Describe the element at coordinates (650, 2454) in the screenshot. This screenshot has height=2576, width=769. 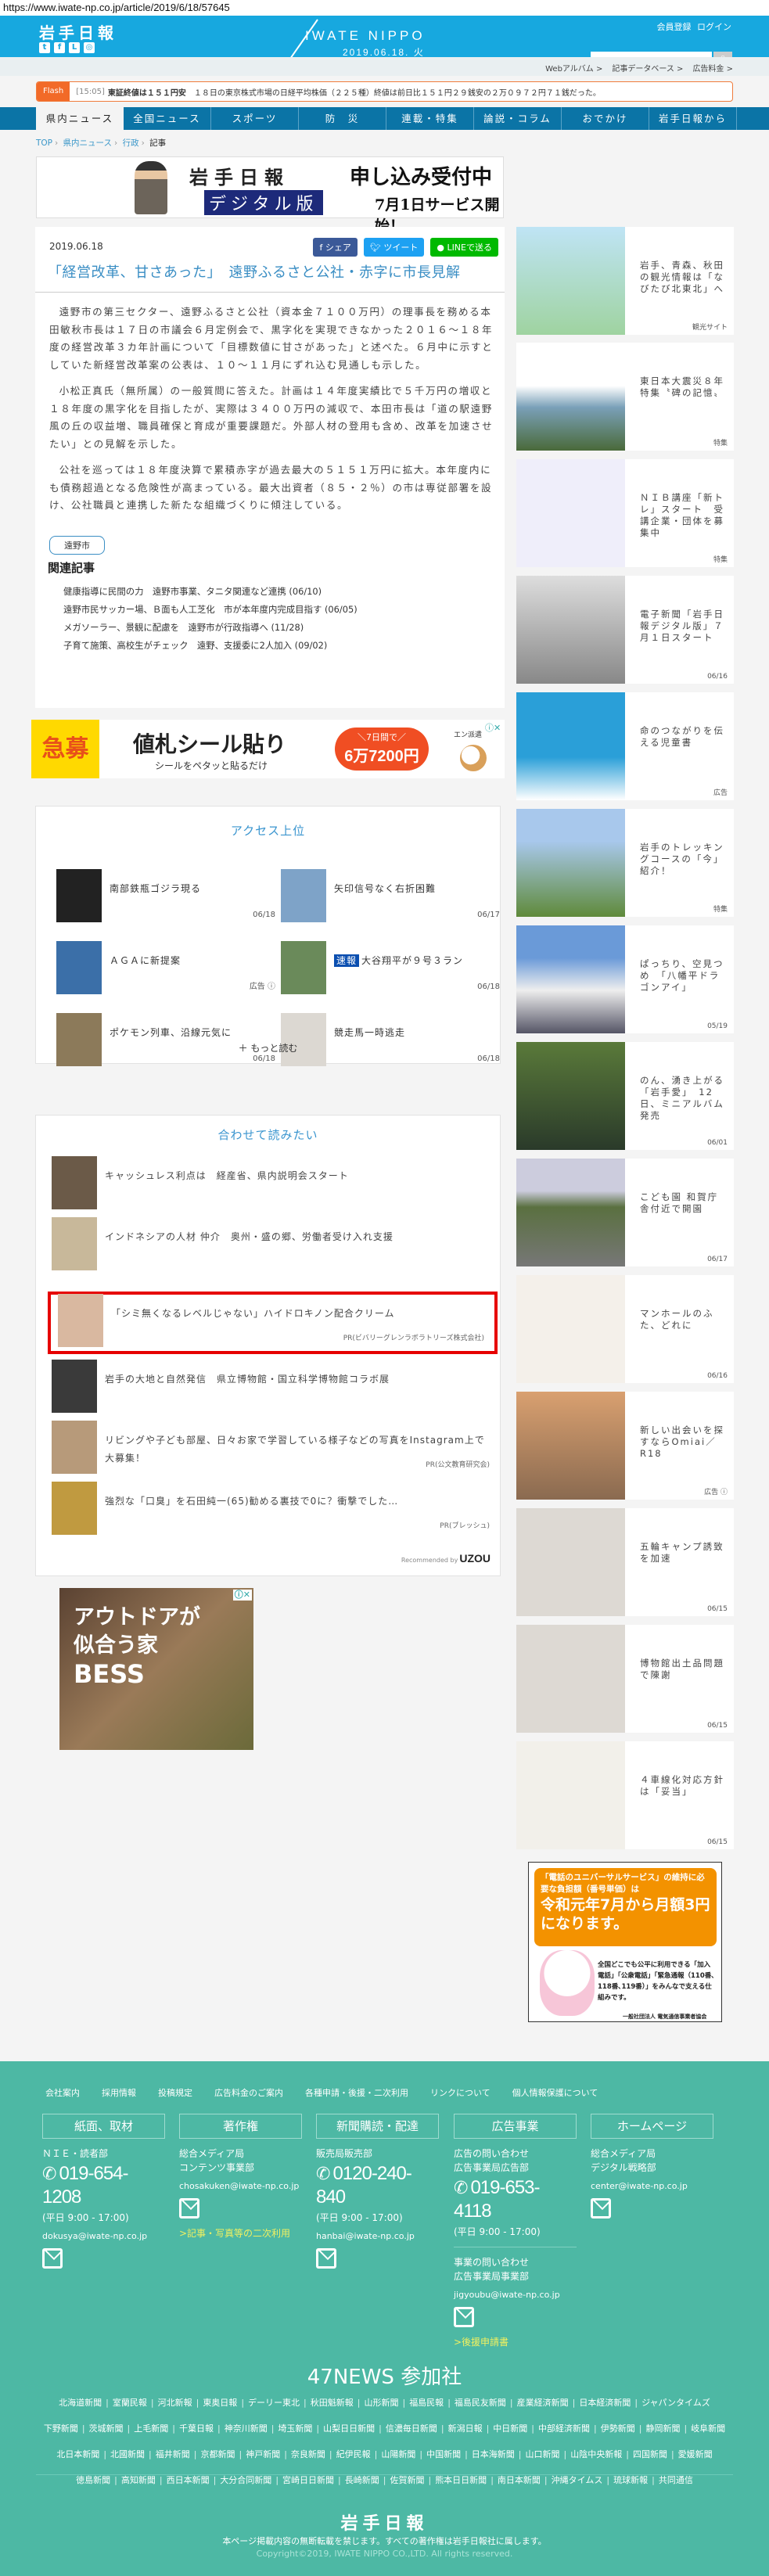
I see `member-paper-link: 四国新聞` at that location.